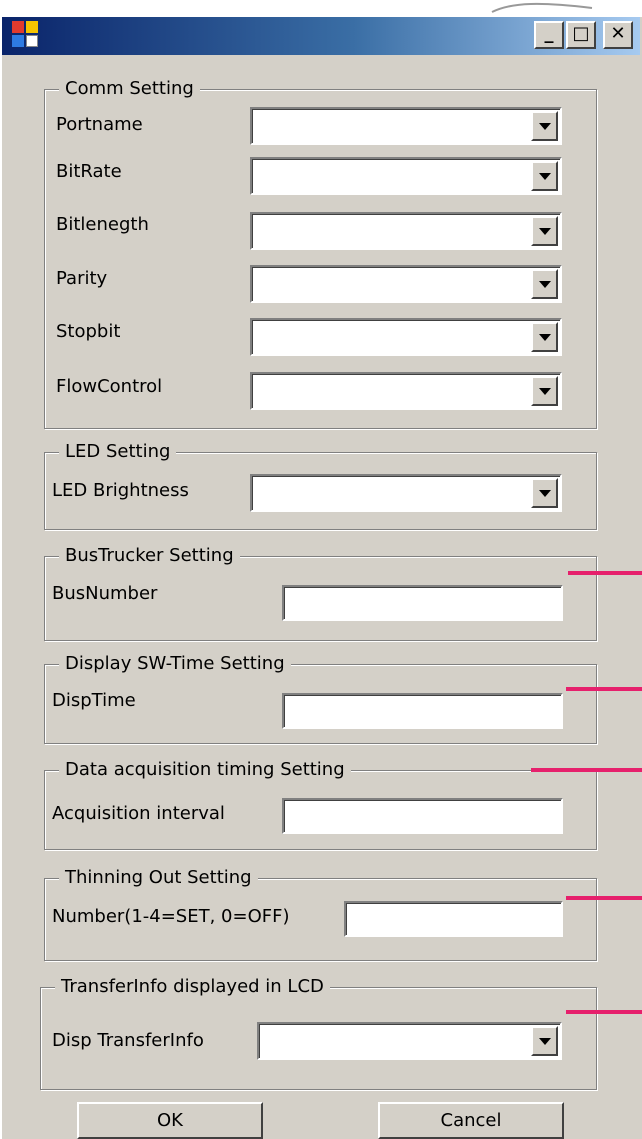 Image resolution: width=642 pixels, height=1139 pixels. Describe the element at coordinates (102, 224) in the screenshot. I see `bitlength-label: Bitlenegth` at that location.